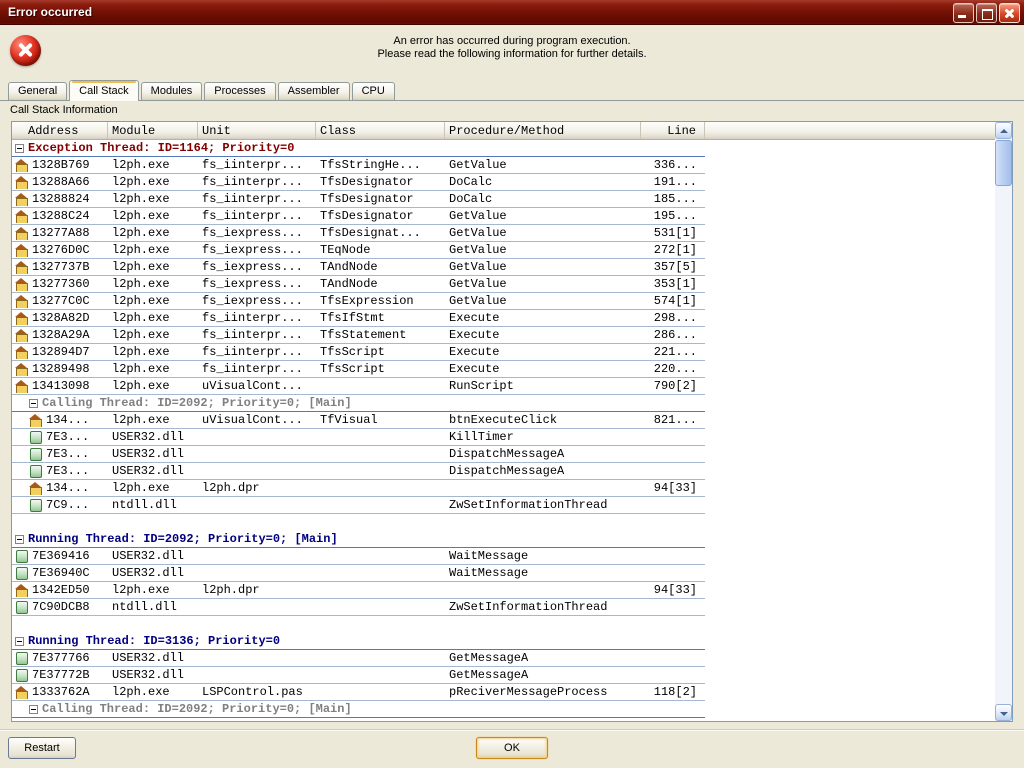 This screenshot has height=768, width=1024. Describe the element at coordinates (1009, 13) in the screenshot. I see `close-button` at that location.